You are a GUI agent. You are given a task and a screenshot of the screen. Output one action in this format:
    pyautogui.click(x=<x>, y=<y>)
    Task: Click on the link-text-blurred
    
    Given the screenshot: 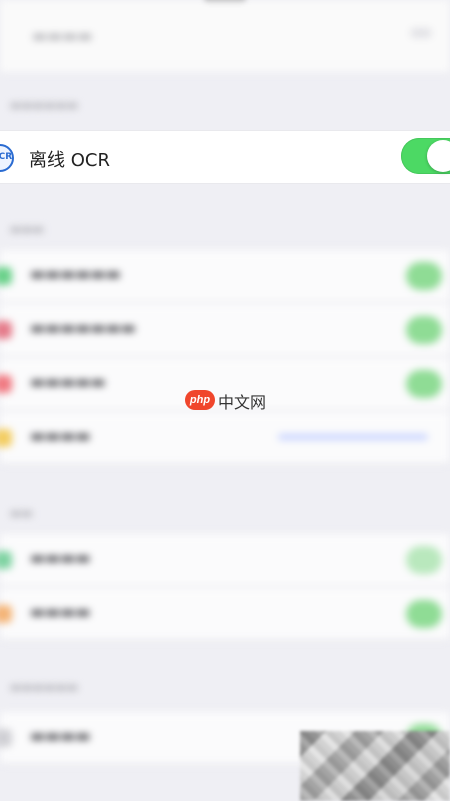 What is the action you would take?
    pyautogui.click(x=353, y=437)
    